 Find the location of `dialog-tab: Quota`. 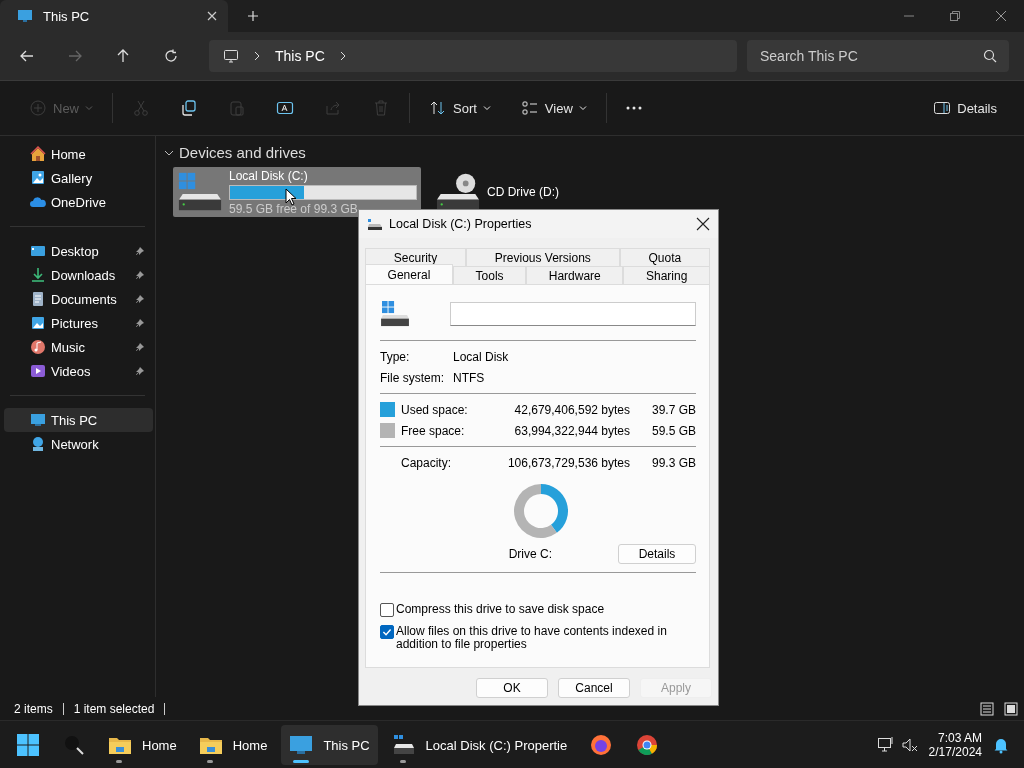

dialog-tab: Quota is located at coordinates (664, 257).